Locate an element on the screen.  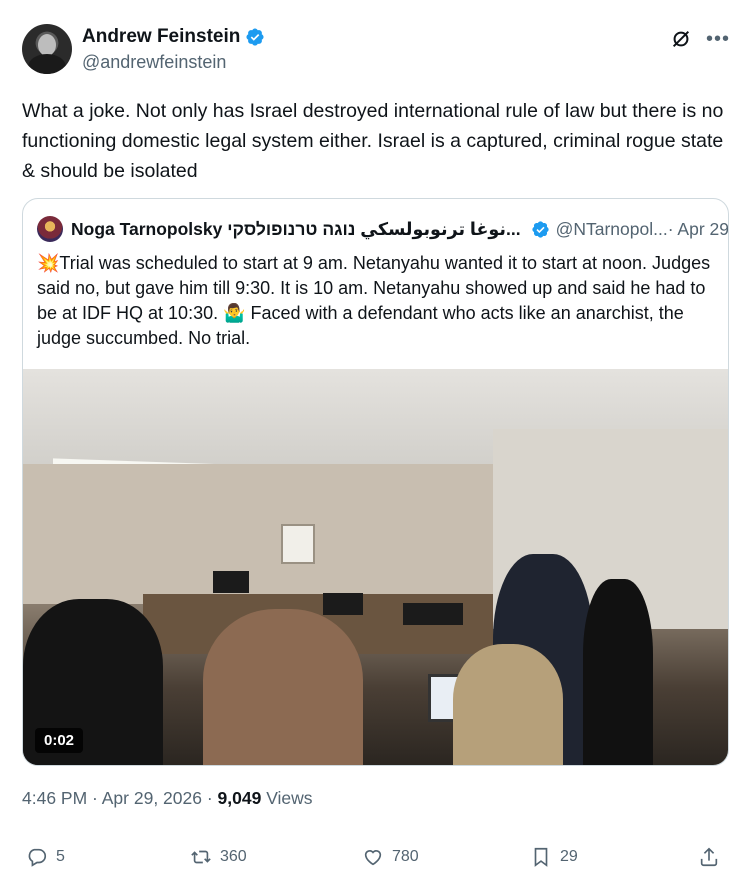
author-name-row: Andrew Feinstein is located at coordinates (173, 37).